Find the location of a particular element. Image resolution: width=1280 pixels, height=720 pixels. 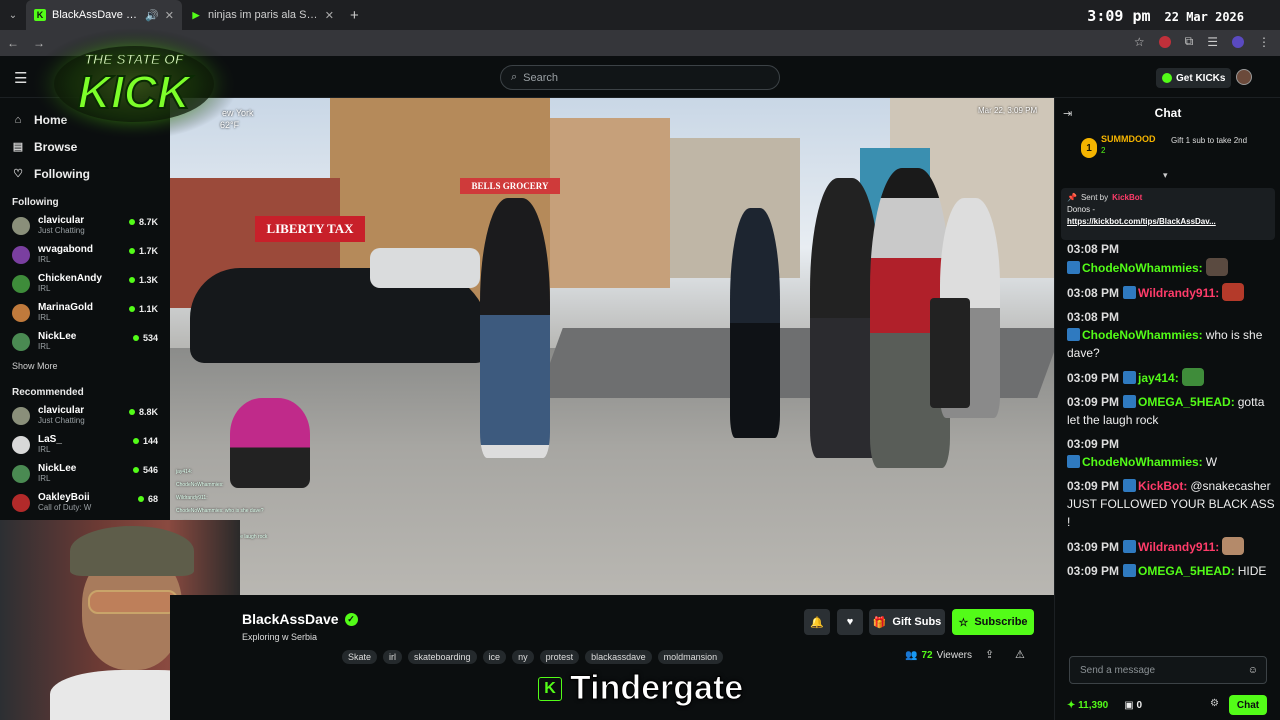

message-time: 03:09 PM is located at coordinates (1093, 486).